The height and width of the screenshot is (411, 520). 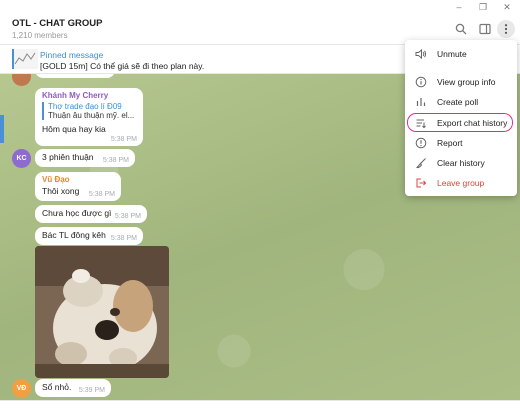 I want to click on menu-item-label: Leave group, so click(x=461, y=183).